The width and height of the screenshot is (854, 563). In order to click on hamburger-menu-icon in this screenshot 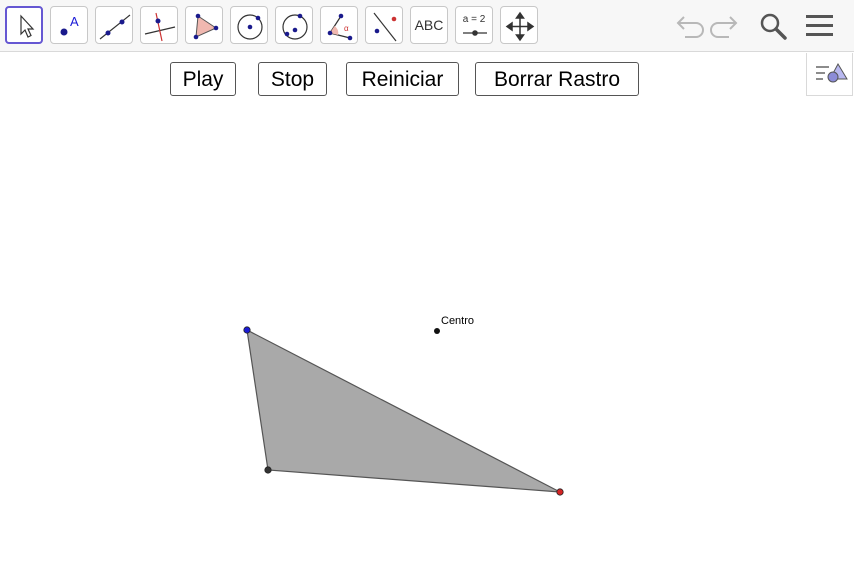, I will do `click(819, 25)`.